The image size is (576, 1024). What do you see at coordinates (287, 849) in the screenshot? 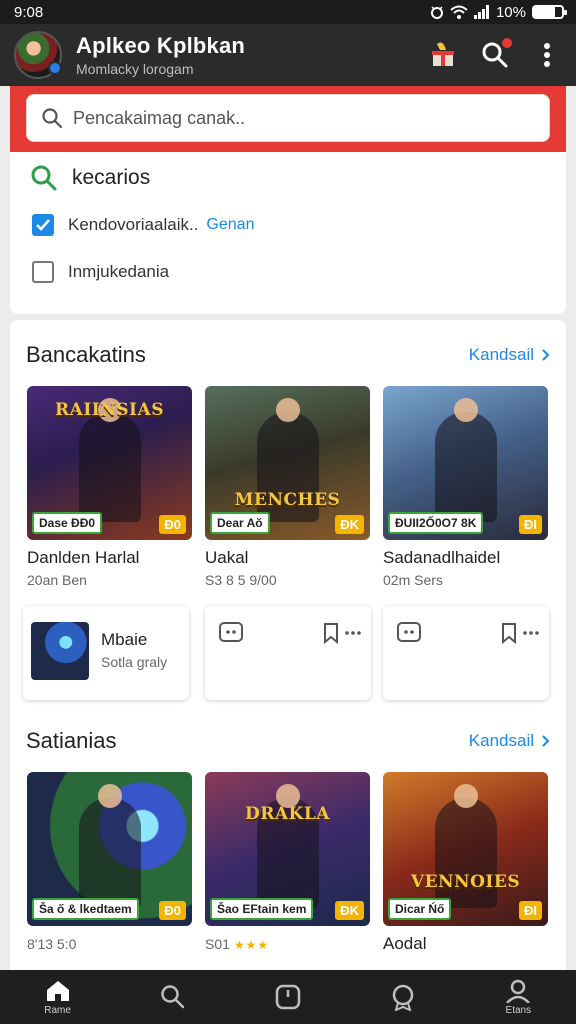
I see `game-thumbnail: DRAKLA Šao EFtain kem ĐK` at bounding box center [287, 849].